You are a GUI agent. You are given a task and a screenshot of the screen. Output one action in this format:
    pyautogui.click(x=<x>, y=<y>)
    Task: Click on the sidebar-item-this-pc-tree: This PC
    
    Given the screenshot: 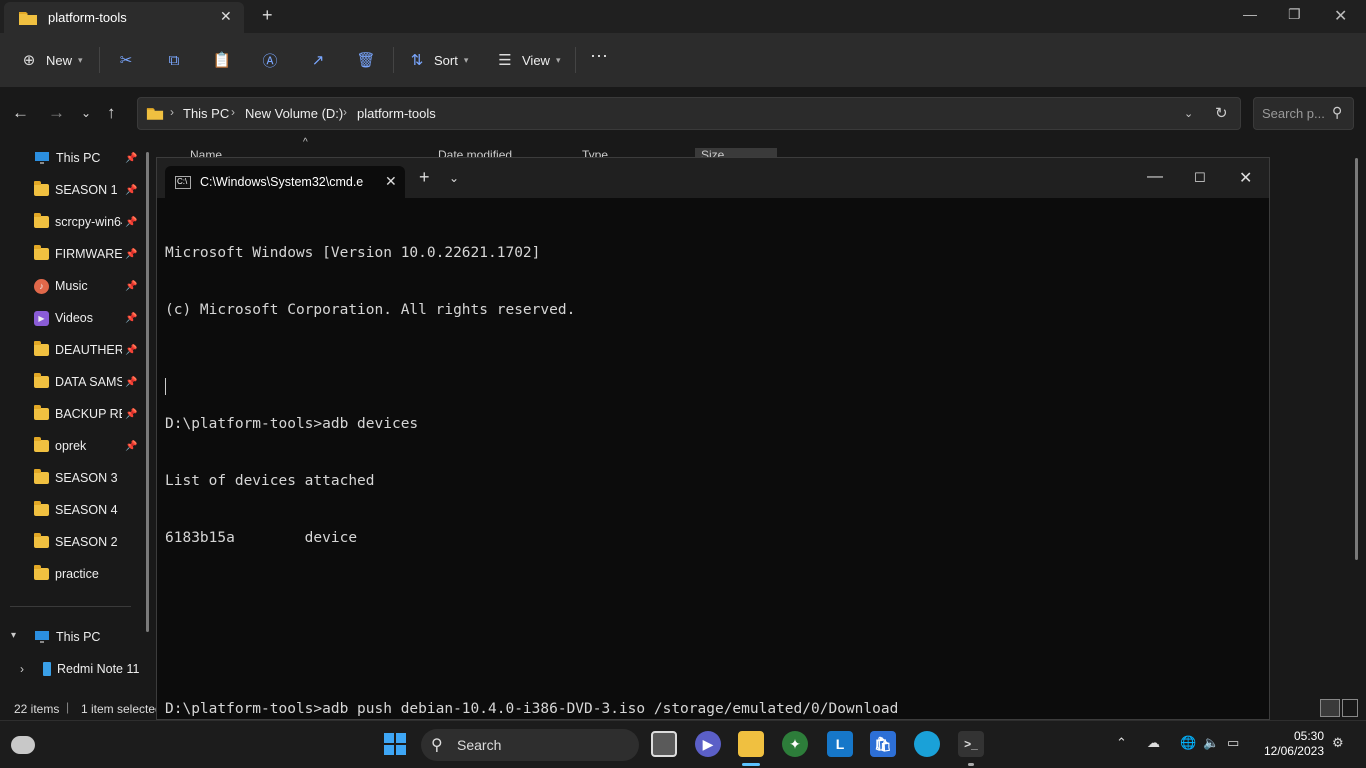 What is the action you would take?
    pyautogui.click(x=90, y=637)
    